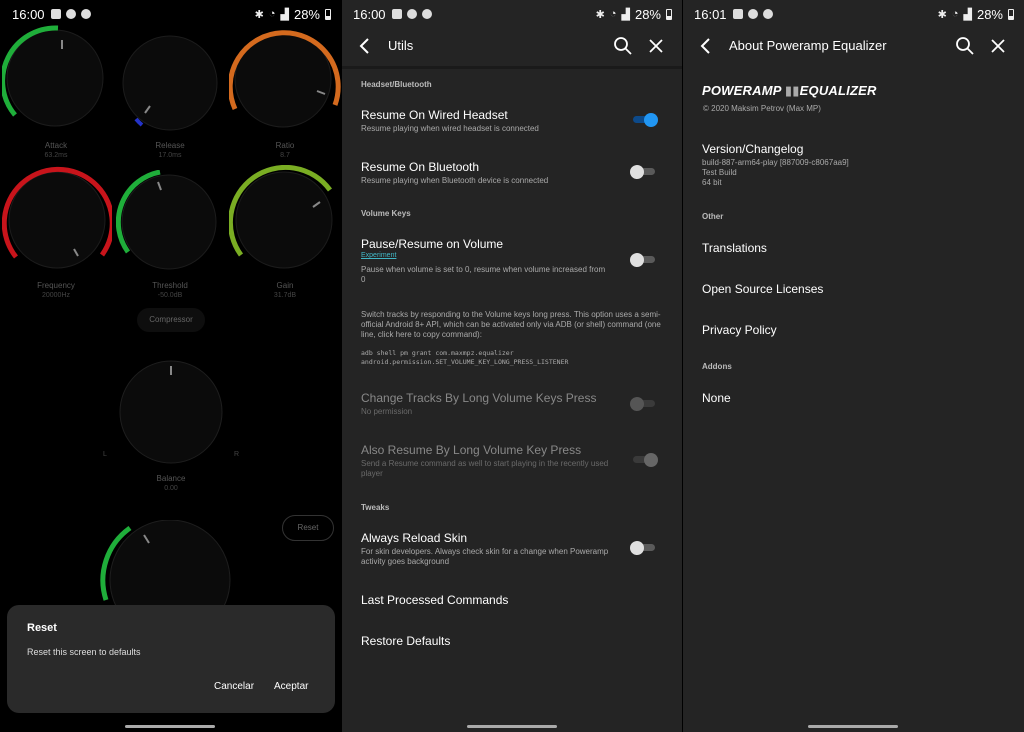  Describe the element at coordinates (56, 285) in the screenshot. I see `frequency-label: Frequency` at that location.